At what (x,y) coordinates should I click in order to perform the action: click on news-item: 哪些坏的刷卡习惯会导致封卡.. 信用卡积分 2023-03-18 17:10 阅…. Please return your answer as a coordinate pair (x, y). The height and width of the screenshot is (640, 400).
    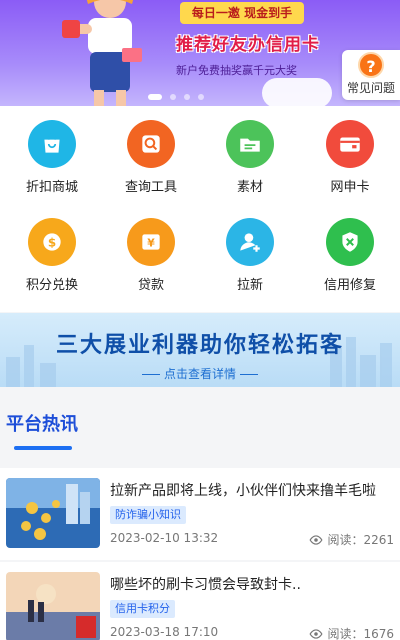
    Looking at the image, I should click on (200, 601).